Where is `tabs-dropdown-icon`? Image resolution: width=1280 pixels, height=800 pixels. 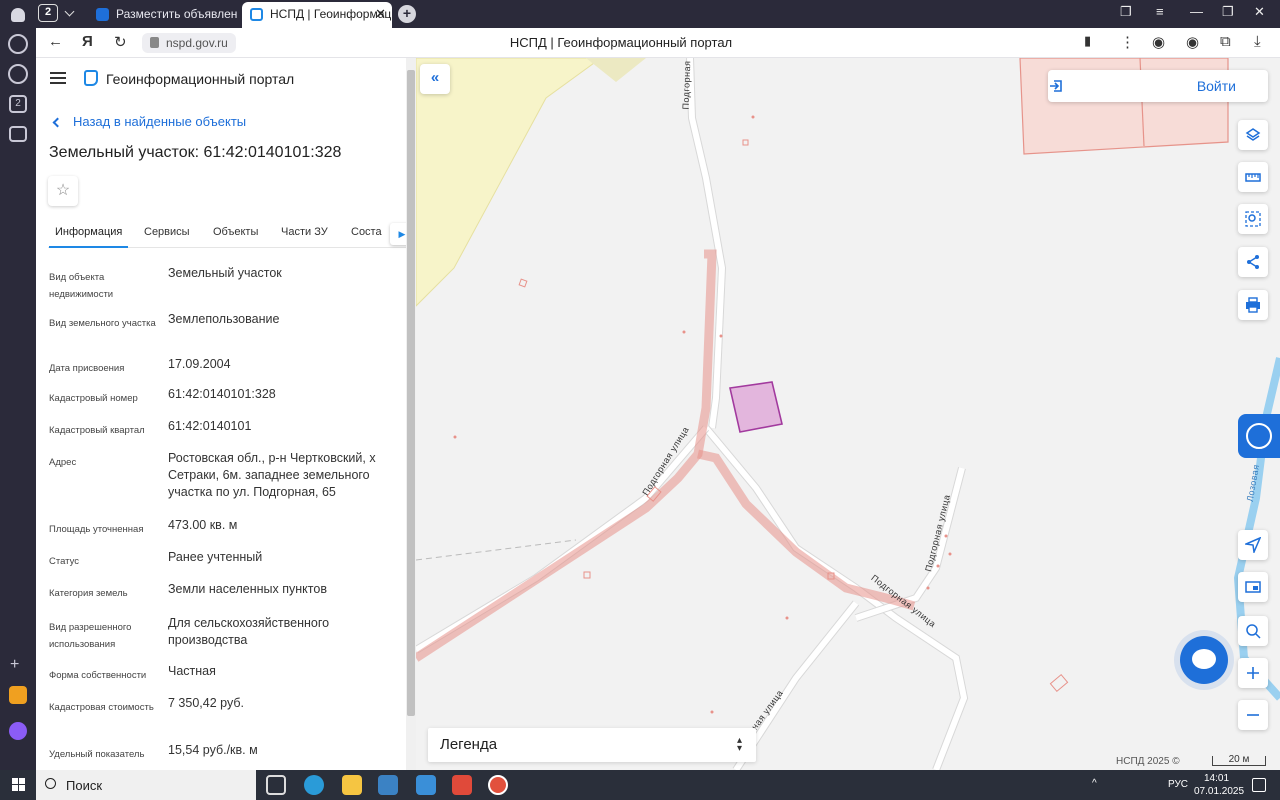
tabs-dropdown-icon is located at coordinates (69, 11).